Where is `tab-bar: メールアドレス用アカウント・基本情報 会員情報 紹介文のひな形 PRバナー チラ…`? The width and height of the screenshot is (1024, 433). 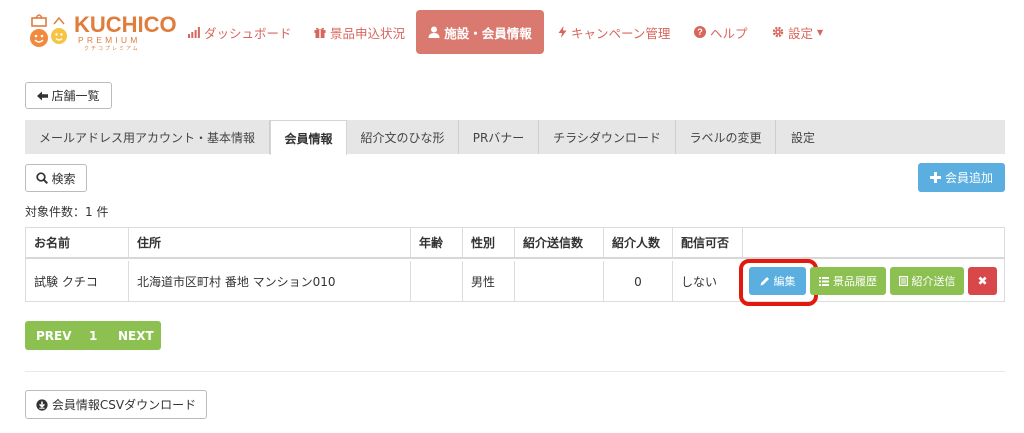
tab-bar: メールアドレス用アカウント・基本情報 会員情報 紹介文のひな形 PRバナー チラ… is located at coordinates (515, 137).